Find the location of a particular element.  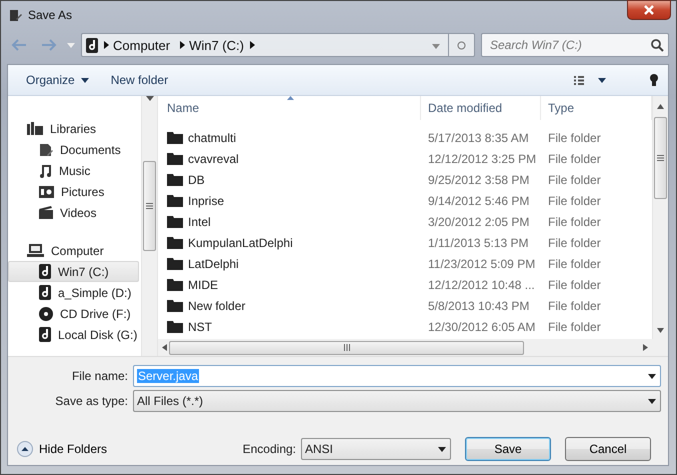

file-name-cell: Intel is located at coordinates (294, 221).